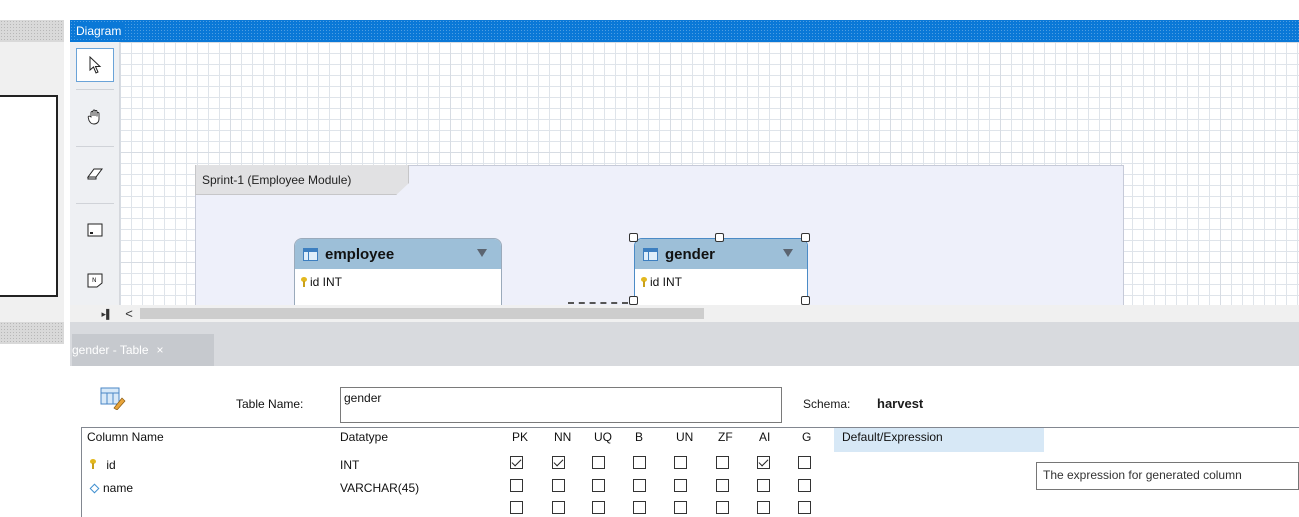 This screenshot has height=517, width=1299. What do you see at coordinates (32, 333) in the screenshot?
I see `left-panel-footer` at bounding box center [32, 333].